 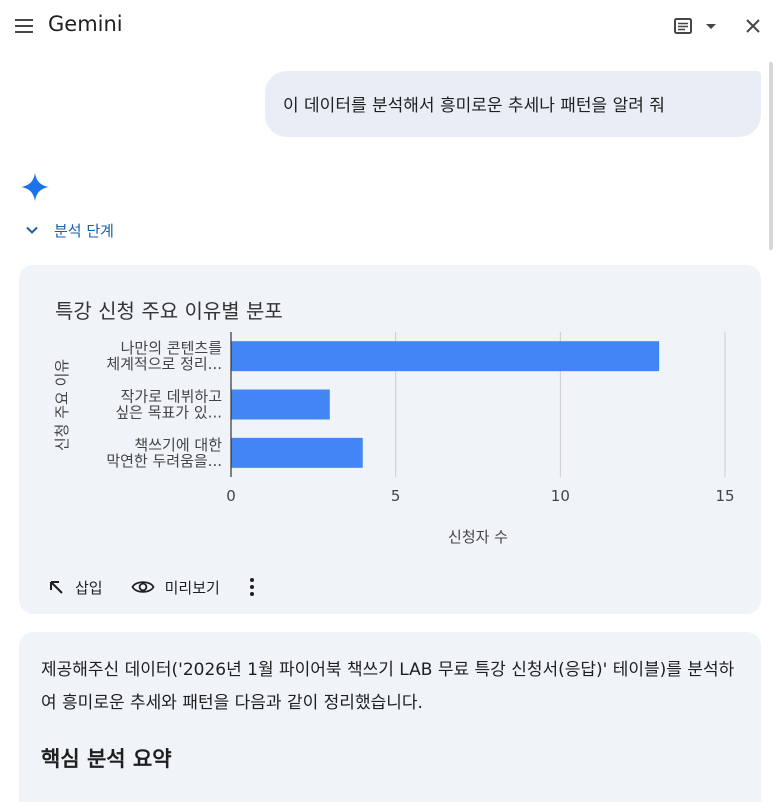 What do you see at coordinates (89, 587) in the screenshot?
I see `insert-label: 삽입` at bounding box center [89, 587].